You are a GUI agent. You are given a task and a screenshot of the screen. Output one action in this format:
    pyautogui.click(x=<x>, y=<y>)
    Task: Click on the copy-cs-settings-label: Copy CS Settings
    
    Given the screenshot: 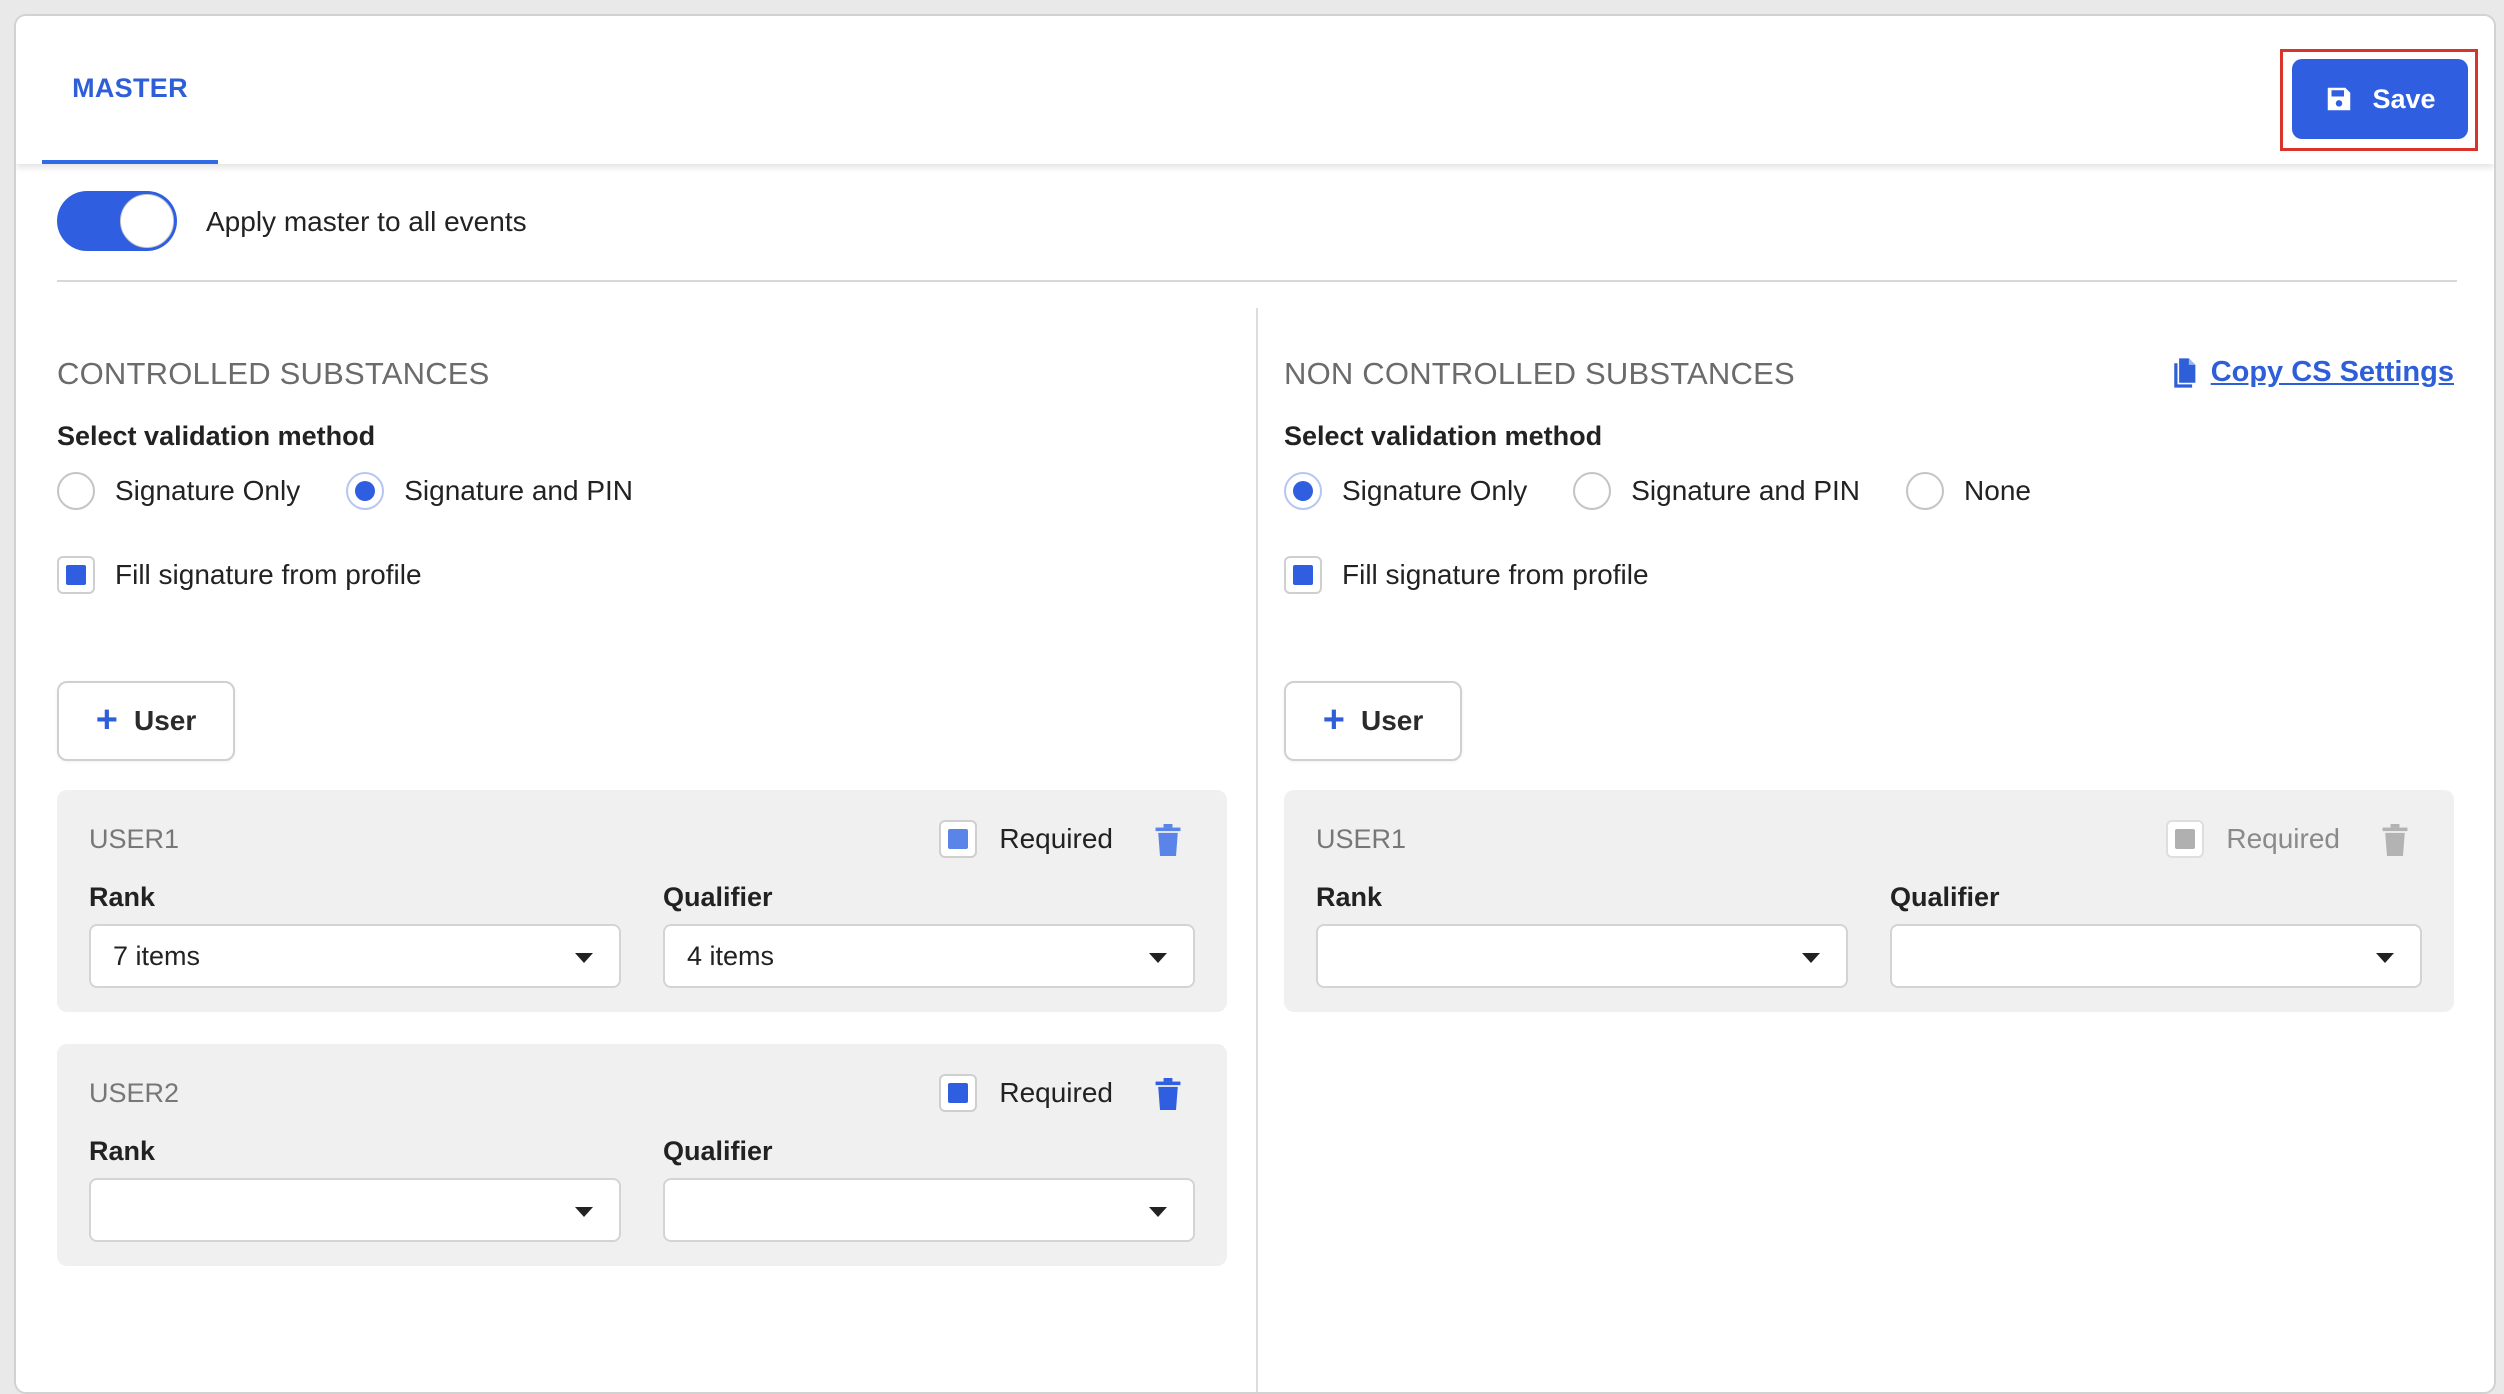 What is the action you would take?
    pyautogui.click(x=2332, y=372)
    